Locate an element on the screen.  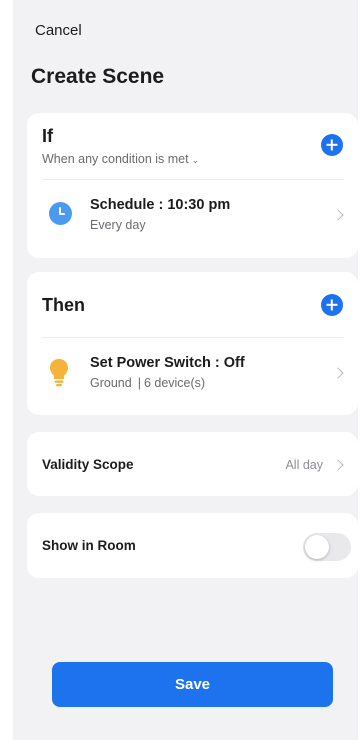
action-device-count: 6 device(s) is located at coordinates (174, 383).